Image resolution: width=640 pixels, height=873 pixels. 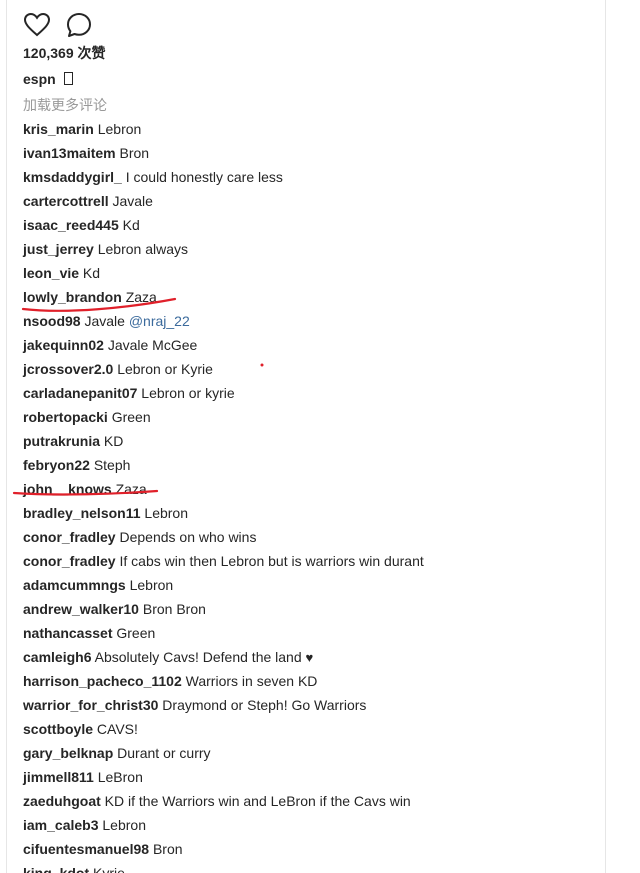 I want to click on comment-username: adamcummngs, so click(x=74, y=585).